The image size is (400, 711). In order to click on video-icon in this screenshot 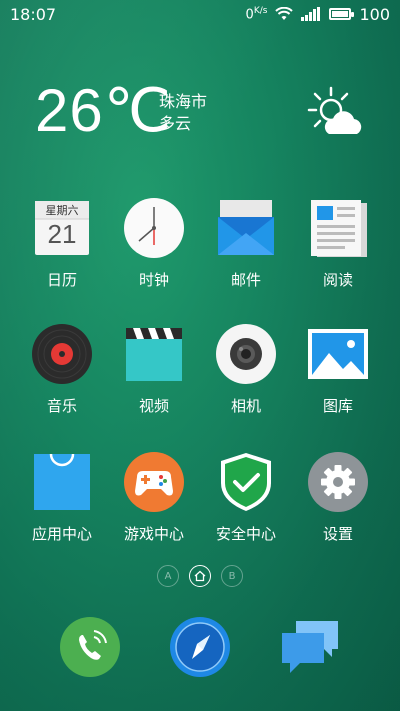, I will do `click(154, 354)`.